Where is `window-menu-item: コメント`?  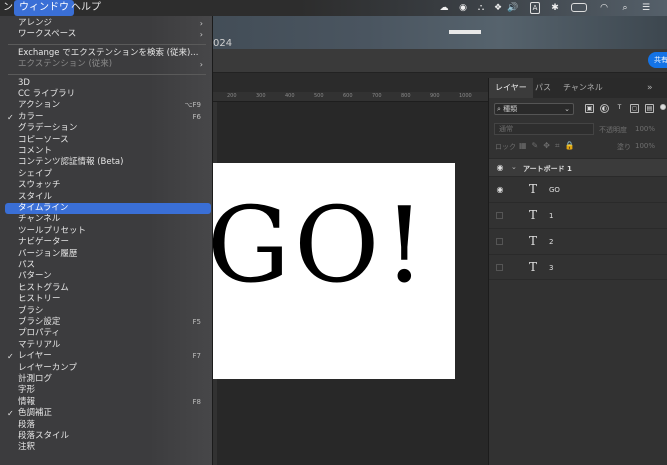
window-menu-item: コメント is located at coordinates (108, 151).